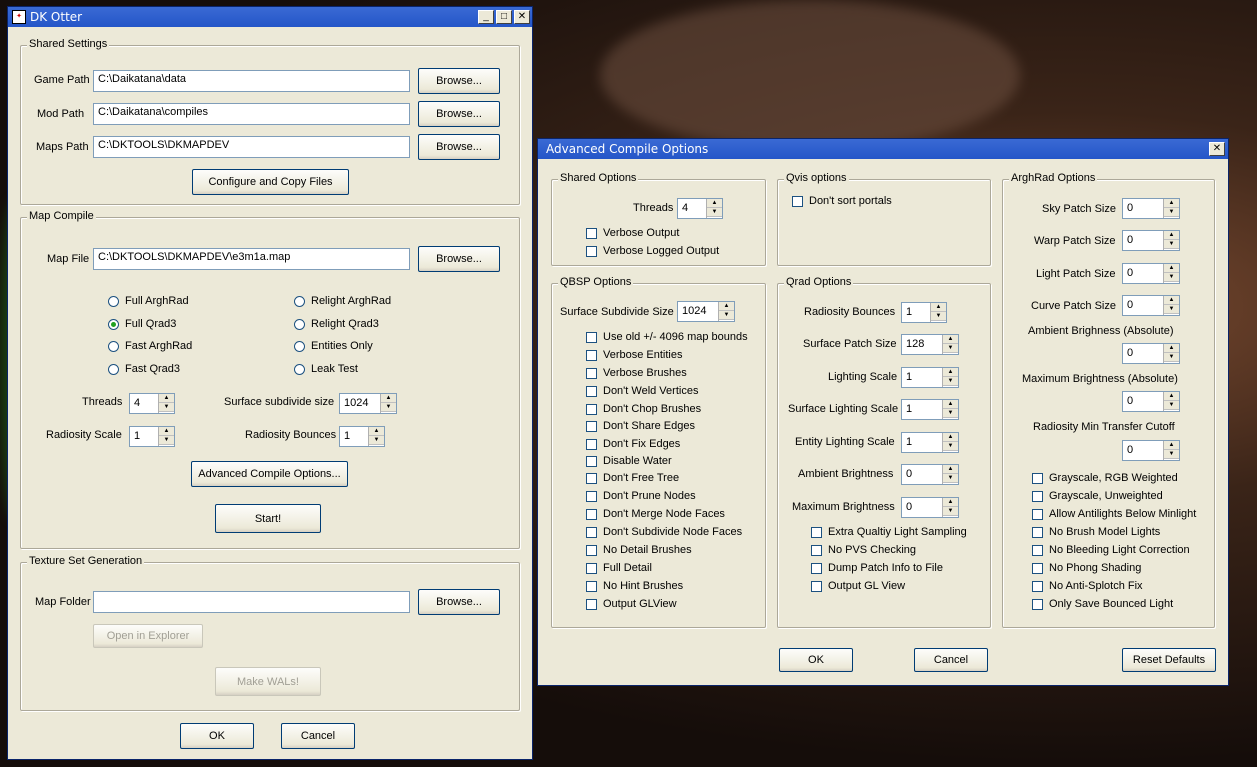  Describe the element at coordinates (858, 586) in the screenshot. I see `checkbox-qrad-option: Output GL View` at that location.